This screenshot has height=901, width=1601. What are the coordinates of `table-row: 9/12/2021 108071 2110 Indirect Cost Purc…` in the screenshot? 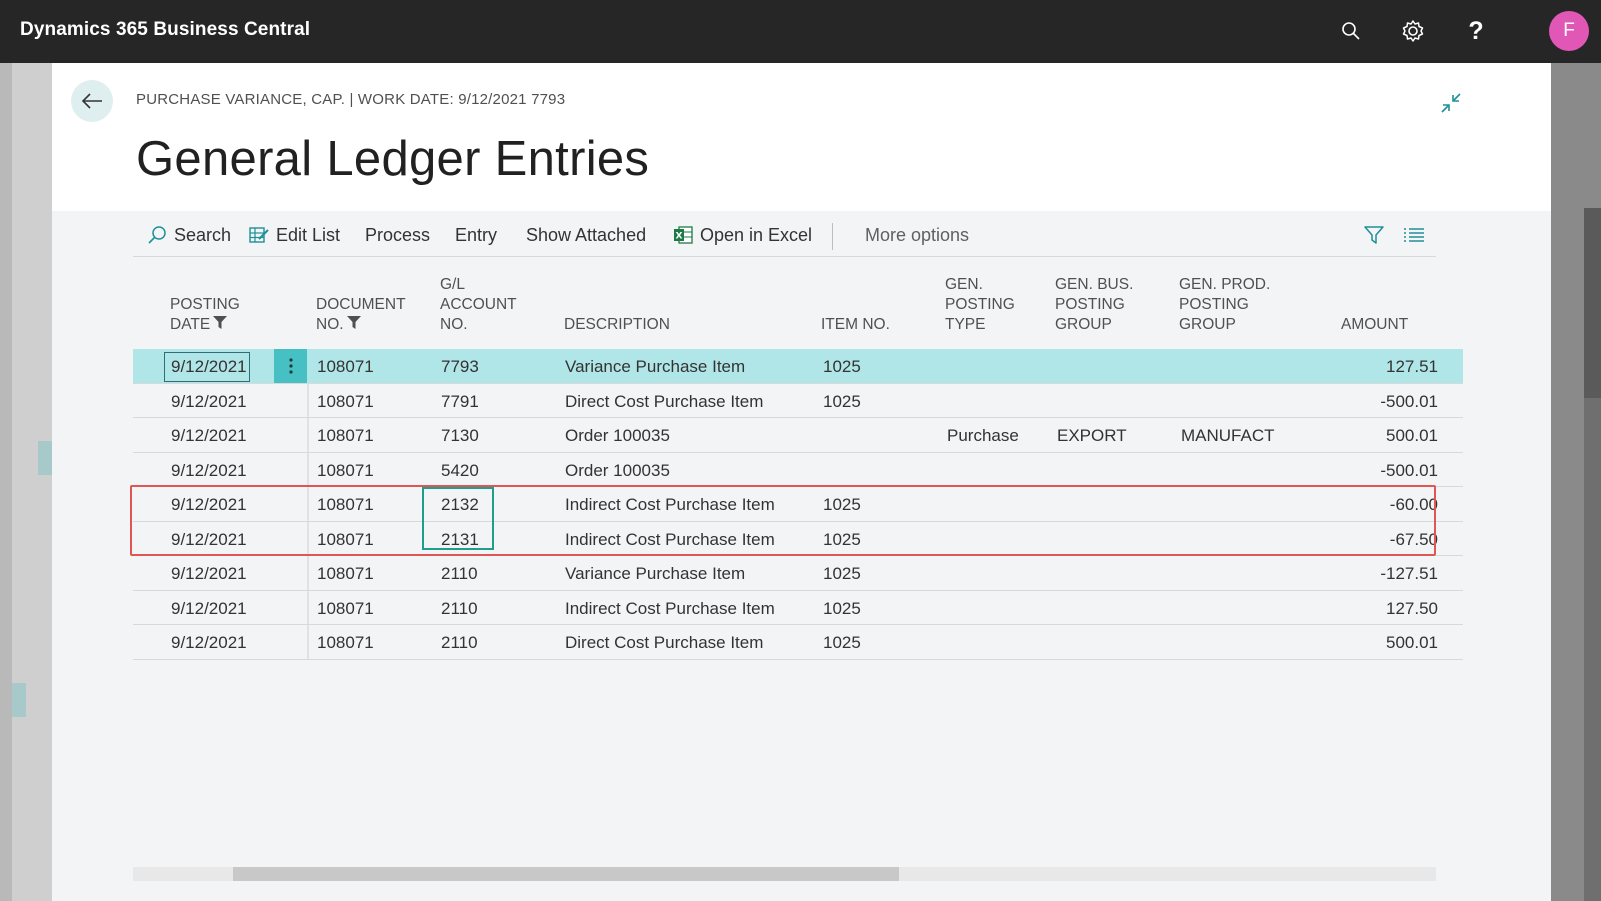 It's located at (798, 607).